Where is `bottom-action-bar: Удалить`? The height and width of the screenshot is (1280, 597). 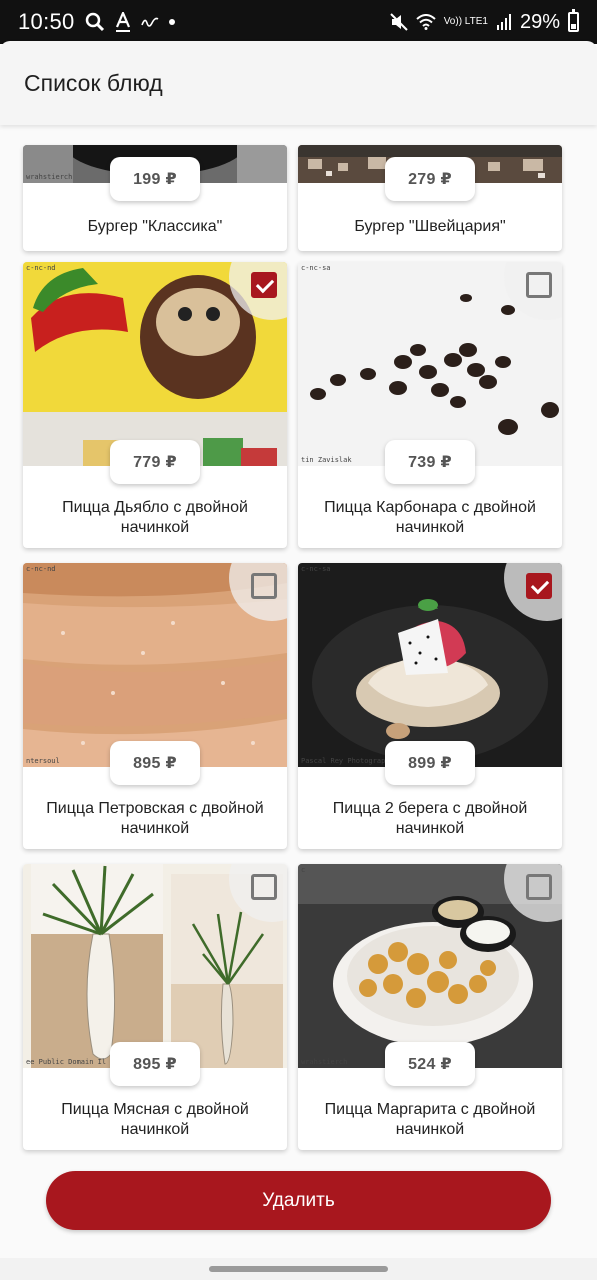
bottom-action-bar: Удалить is located at coordinates (298, 1211).